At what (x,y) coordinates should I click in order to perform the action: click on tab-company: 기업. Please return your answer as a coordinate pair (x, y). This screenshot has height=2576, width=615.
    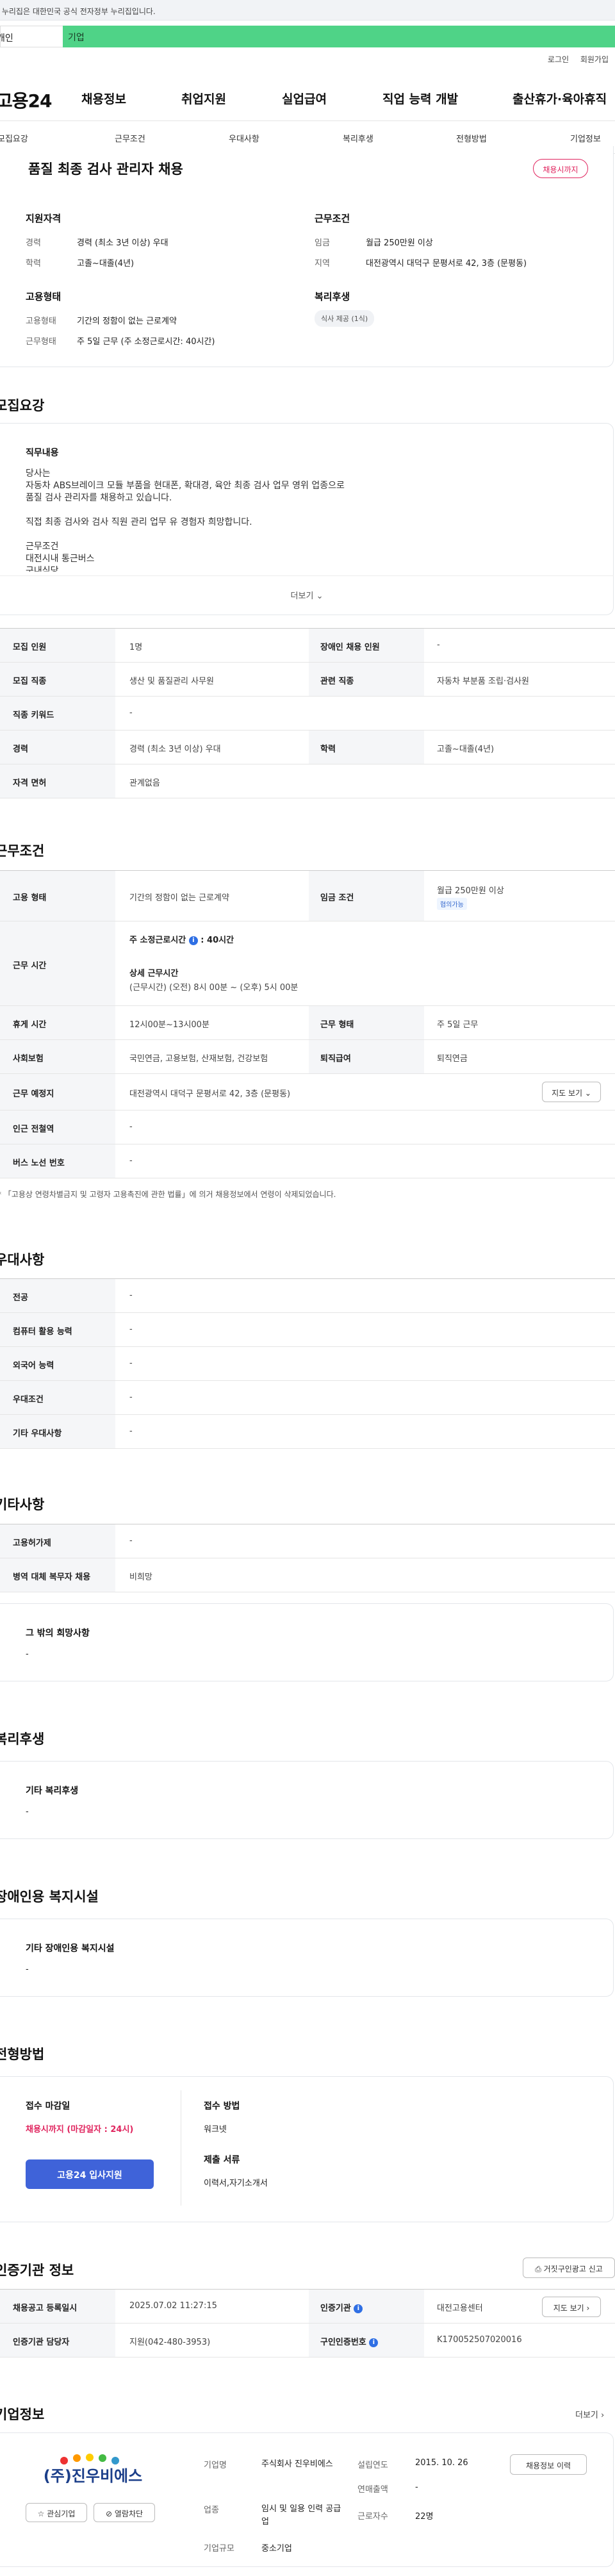
    Looking at the image, I should click on (339, 36).